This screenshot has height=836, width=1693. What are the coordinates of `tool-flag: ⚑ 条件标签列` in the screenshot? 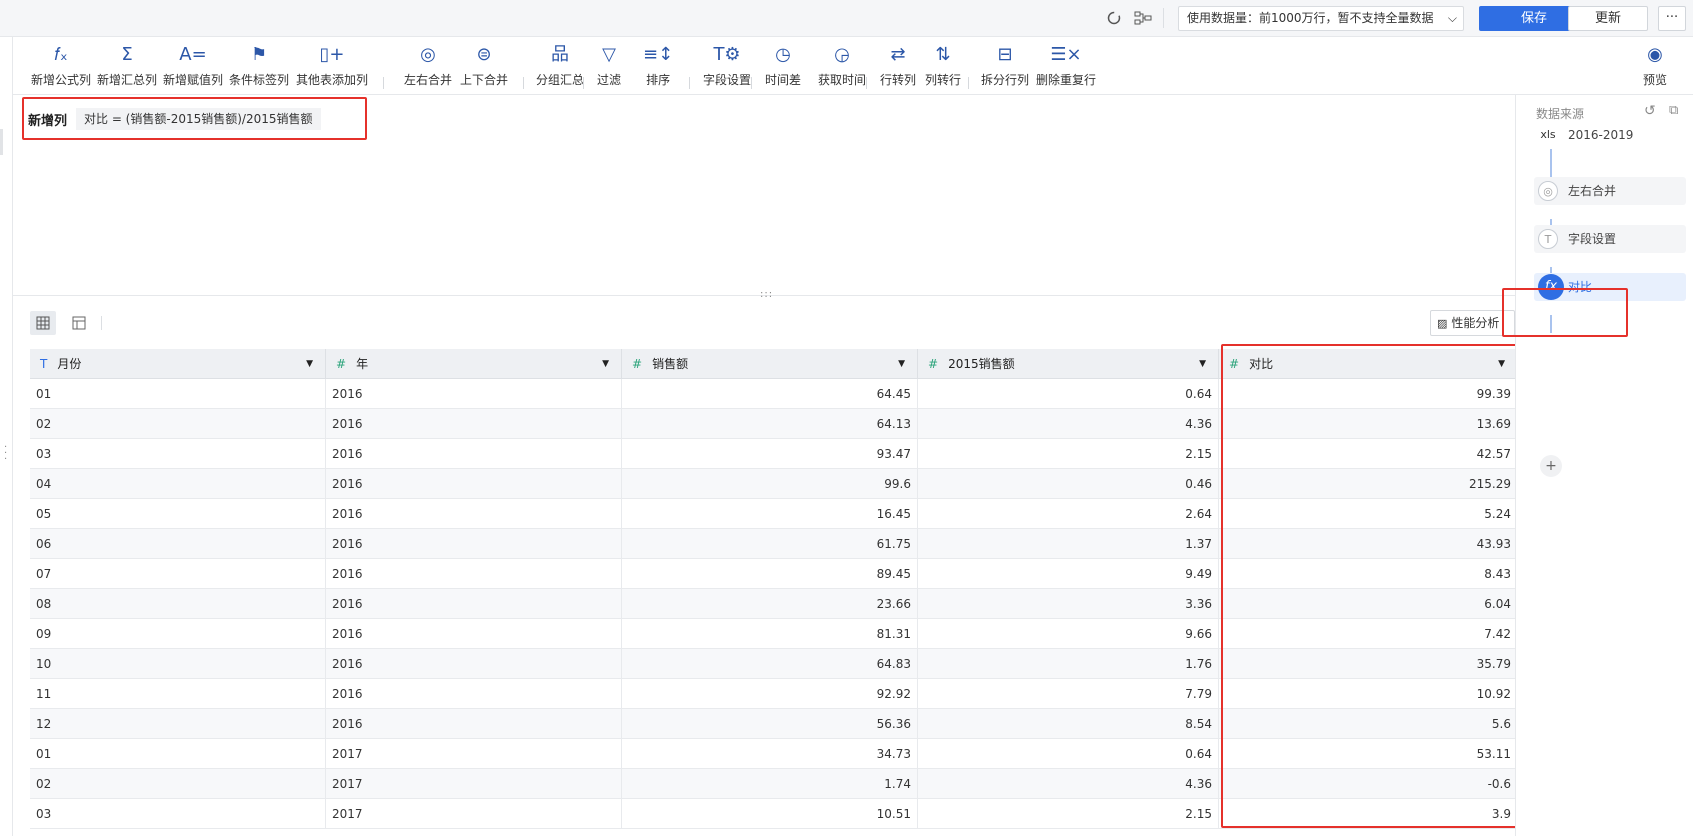 It's located at (259, 65).